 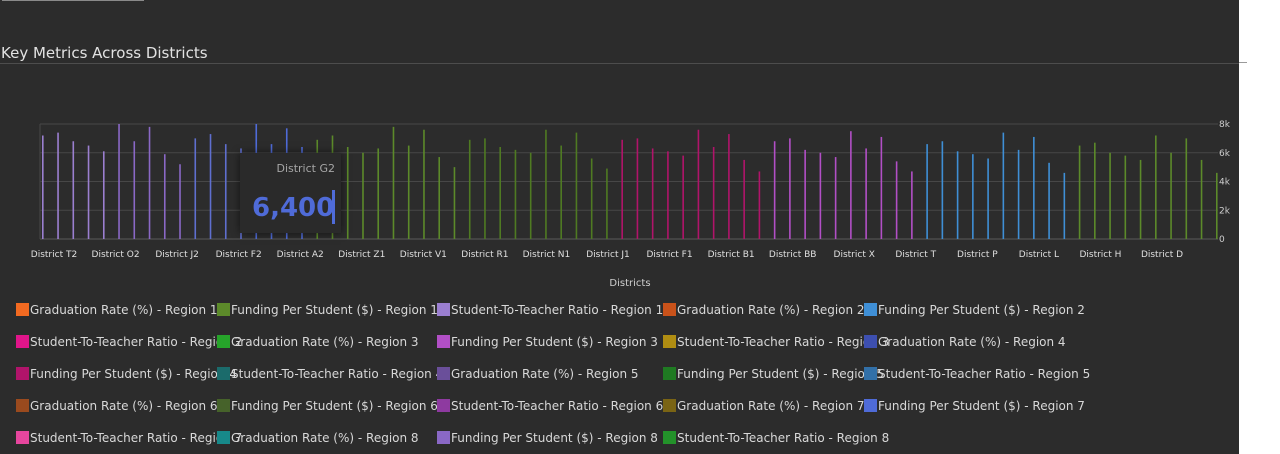 I want to click on divider-tail, so click(x=1243, y=62).